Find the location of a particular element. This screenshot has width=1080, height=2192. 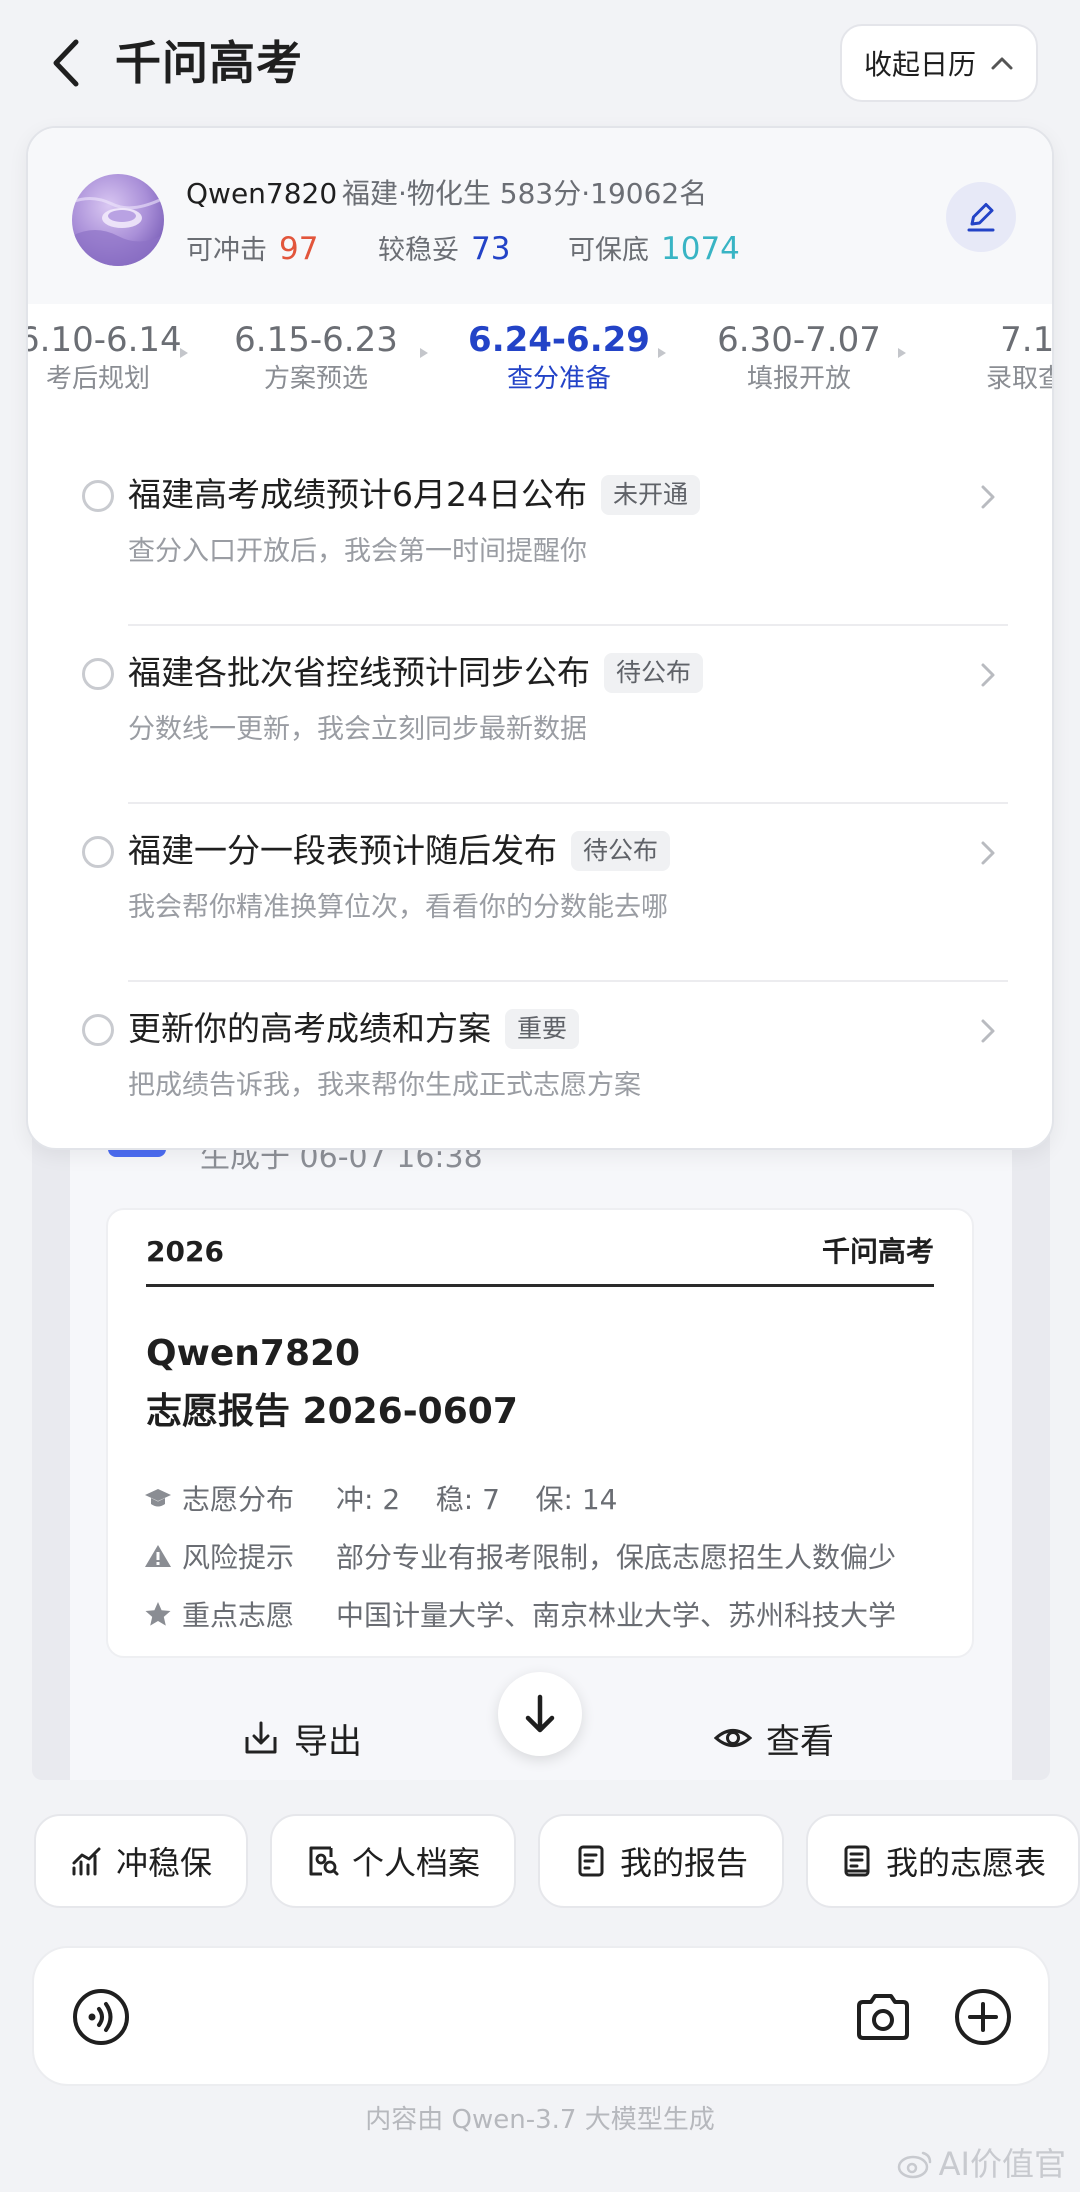

export-label: 导出 is located at coordinates (328, 1741).